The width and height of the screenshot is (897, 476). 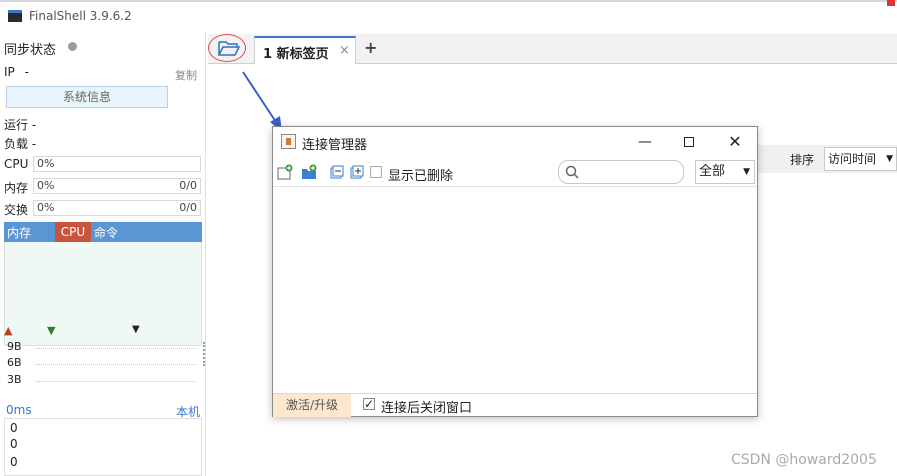 I want to click on process-table-body, so click(x=103, y=294).